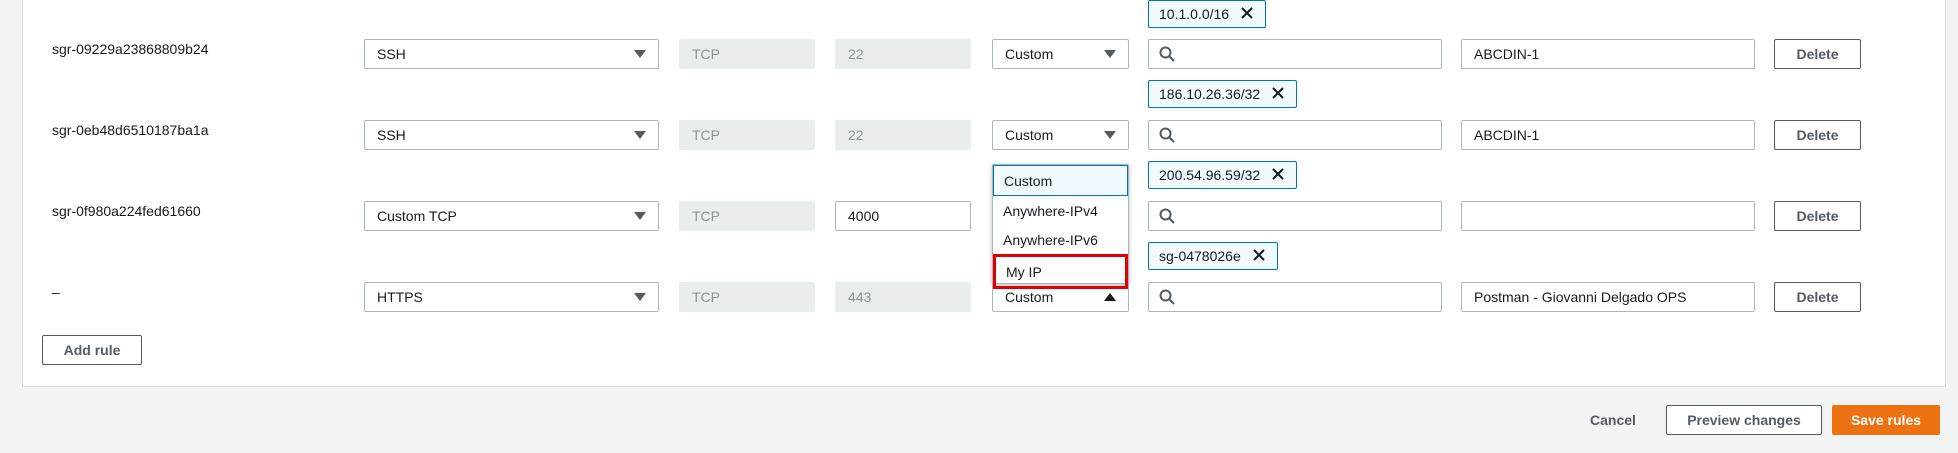  Describe the element at coordinates (92, 350) in the screenshot. I see `add-rule-button: Add rule` at that location.